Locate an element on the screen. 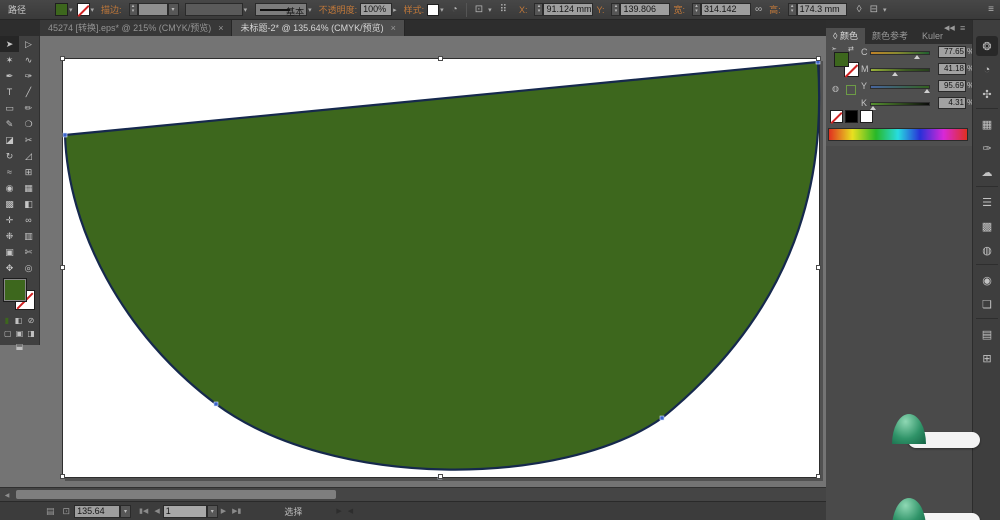 This screenshot has height=520, width=1000. status-expand-icon: ▶ is located at coordinates (338, 511).